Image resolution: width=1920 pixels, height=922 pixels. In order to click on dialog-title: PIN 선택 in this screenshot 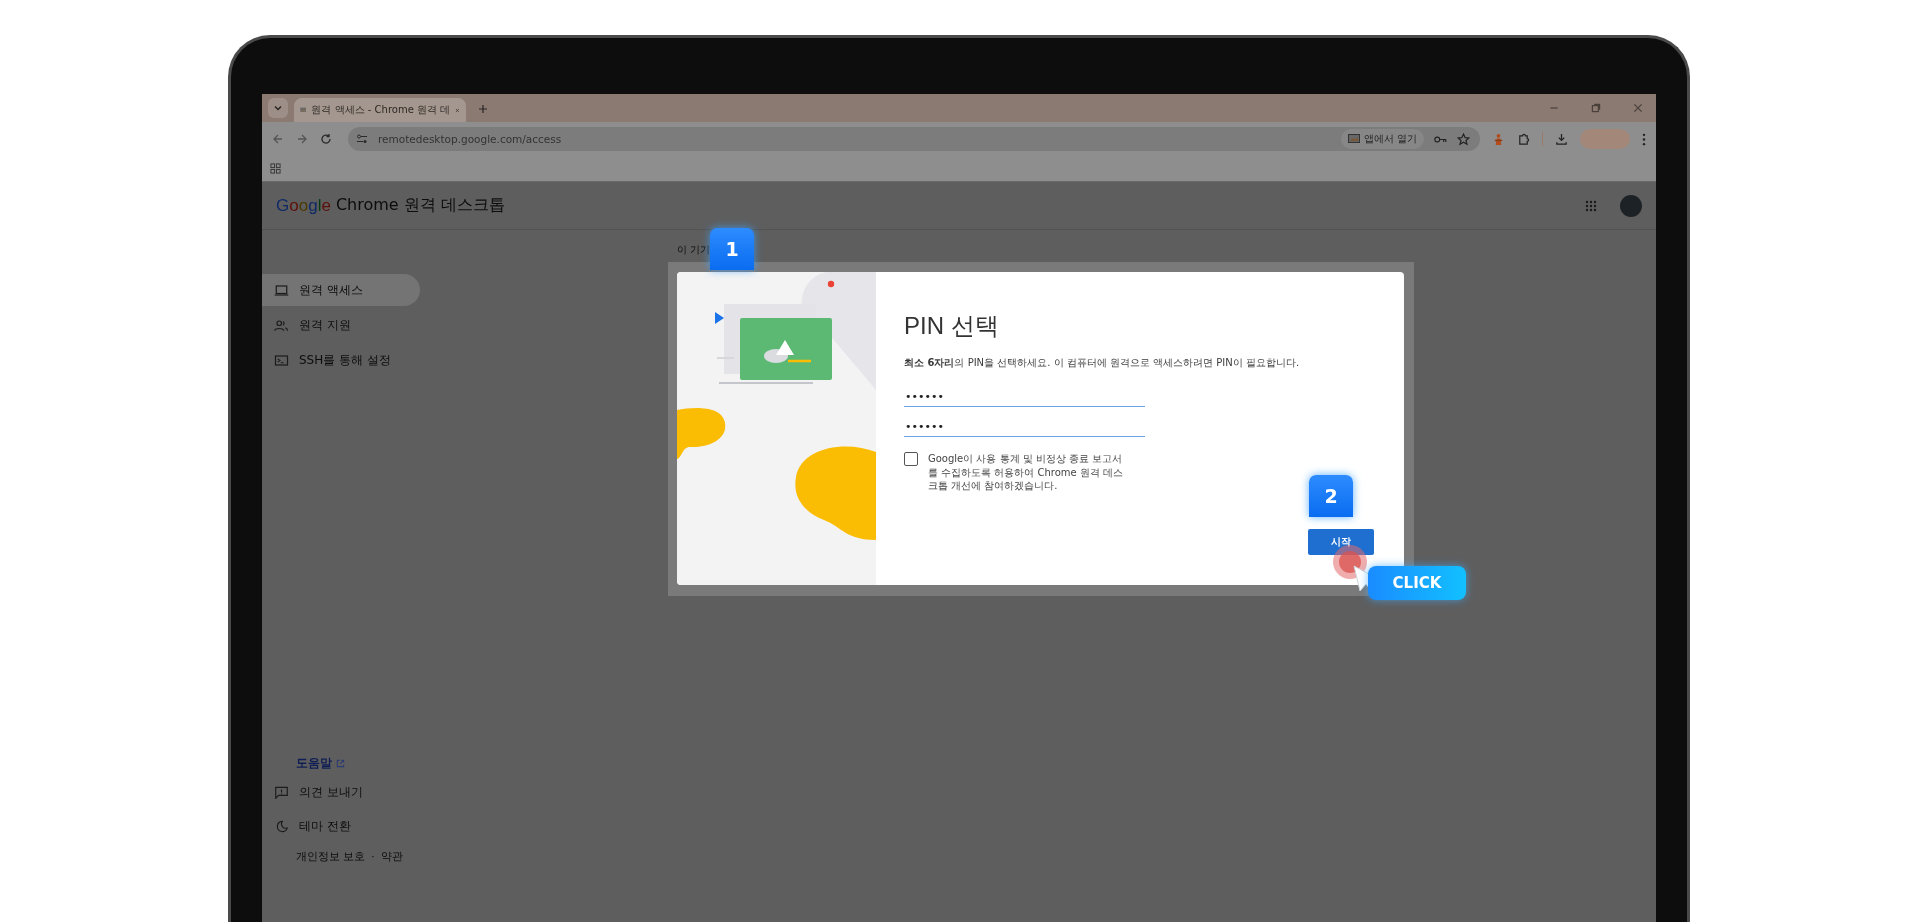, I will do `click(952, 326)`.